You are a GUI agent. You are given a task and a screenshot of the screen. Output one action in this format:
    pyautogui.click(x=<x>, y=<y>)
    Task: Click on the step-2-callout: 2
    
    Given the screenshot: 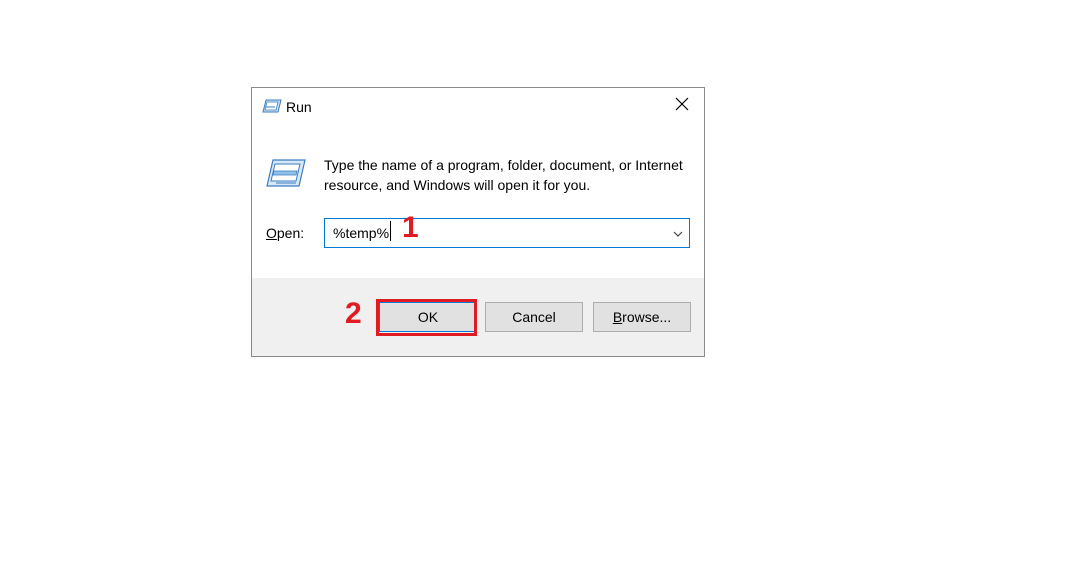 What is the action you would take?
    pyautogui.click(x=353, y=313)
    